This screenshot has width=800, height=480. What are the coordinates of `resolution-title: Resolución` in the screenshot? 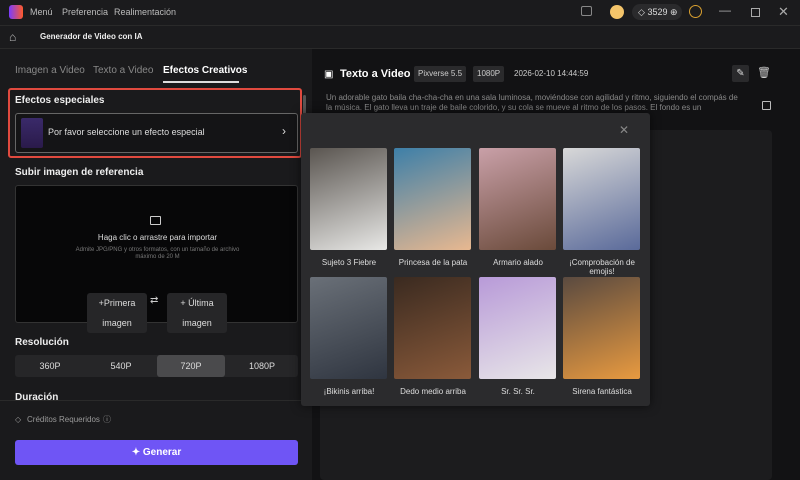 It's located at (42, 342).